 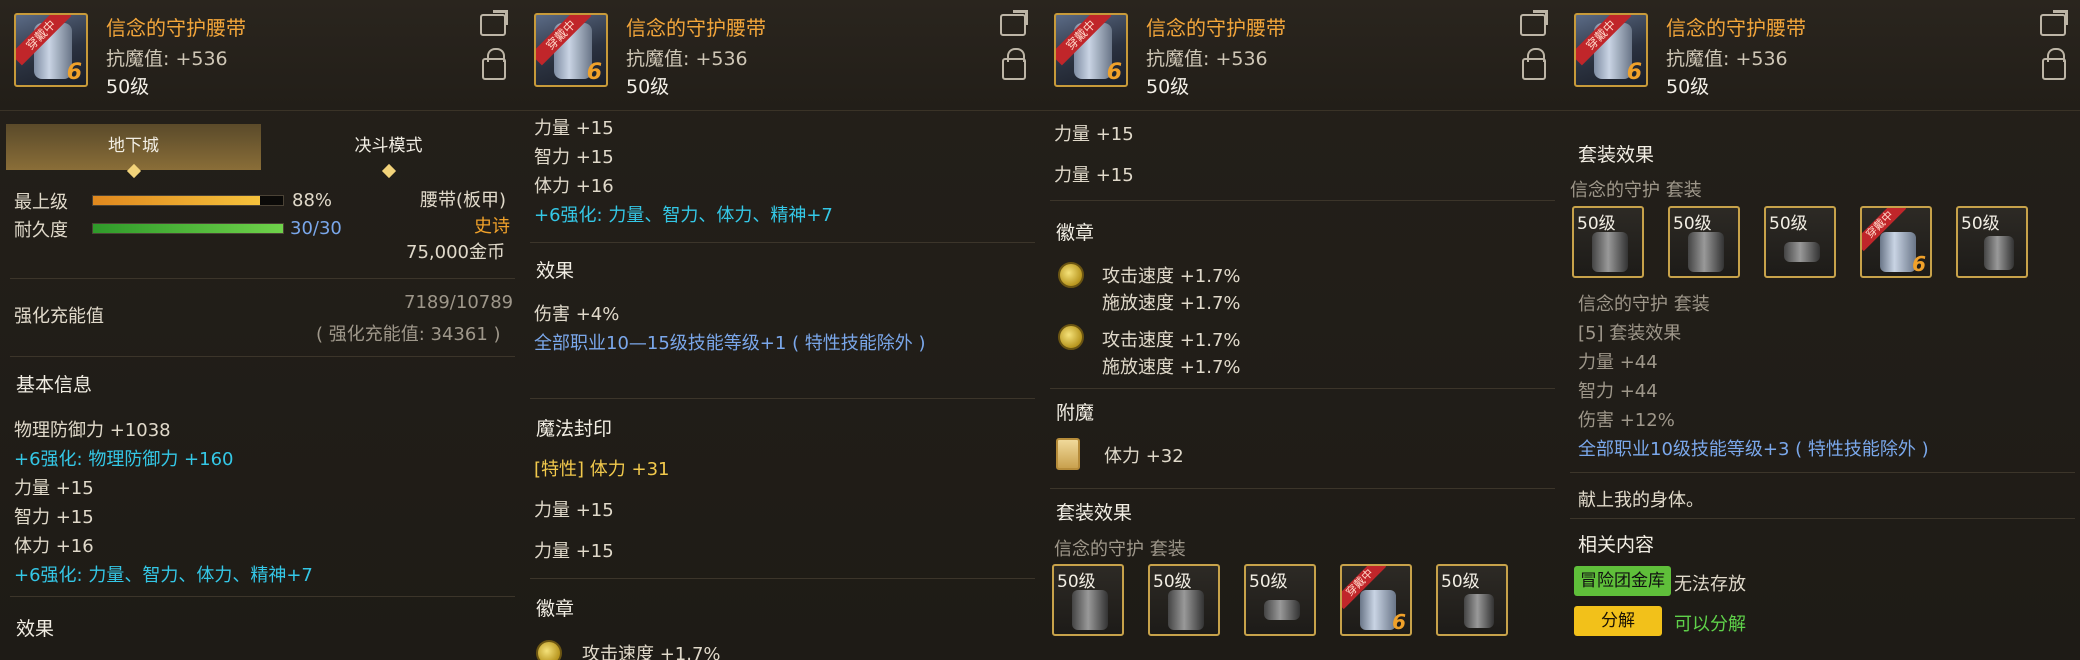 What do you see at coordinates (574, 429) in the screenshot?
I see `section-magic-seal: 魔法封印` at bounding box center [574, 429].